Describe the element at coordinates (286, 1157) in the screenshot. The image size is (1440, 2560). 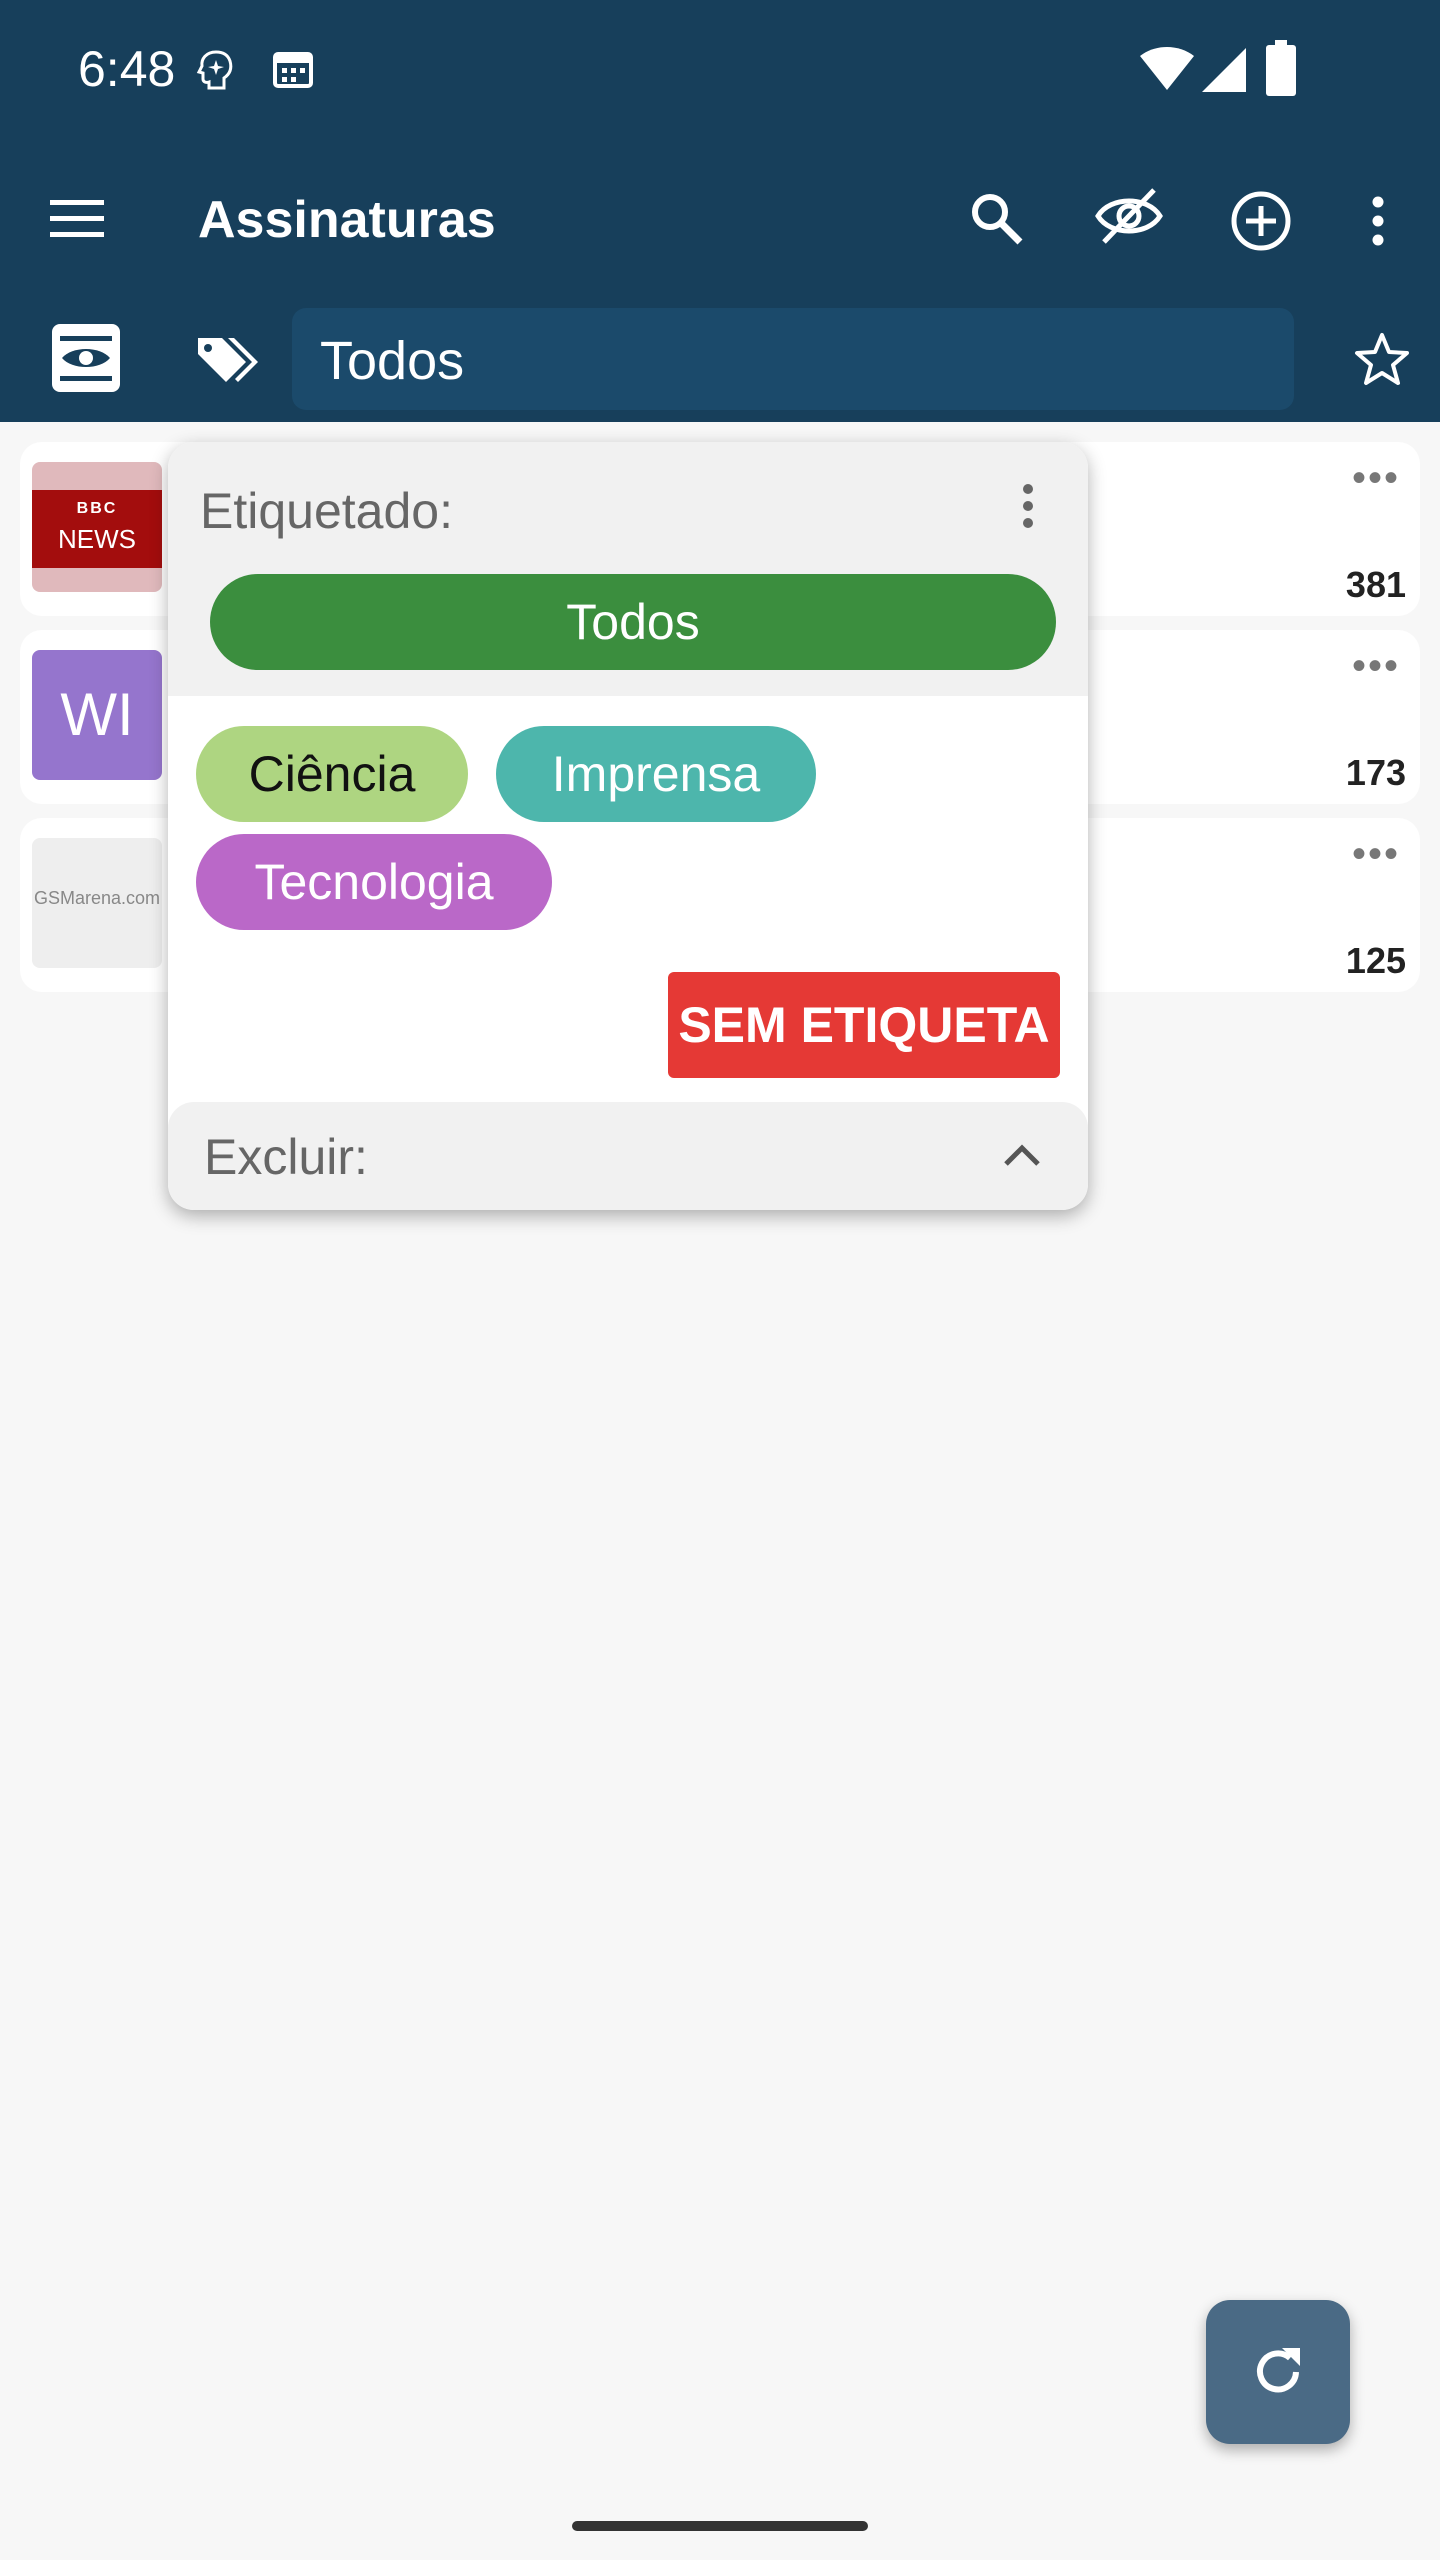
I see `exclude-heading: Excluir:` at that location.